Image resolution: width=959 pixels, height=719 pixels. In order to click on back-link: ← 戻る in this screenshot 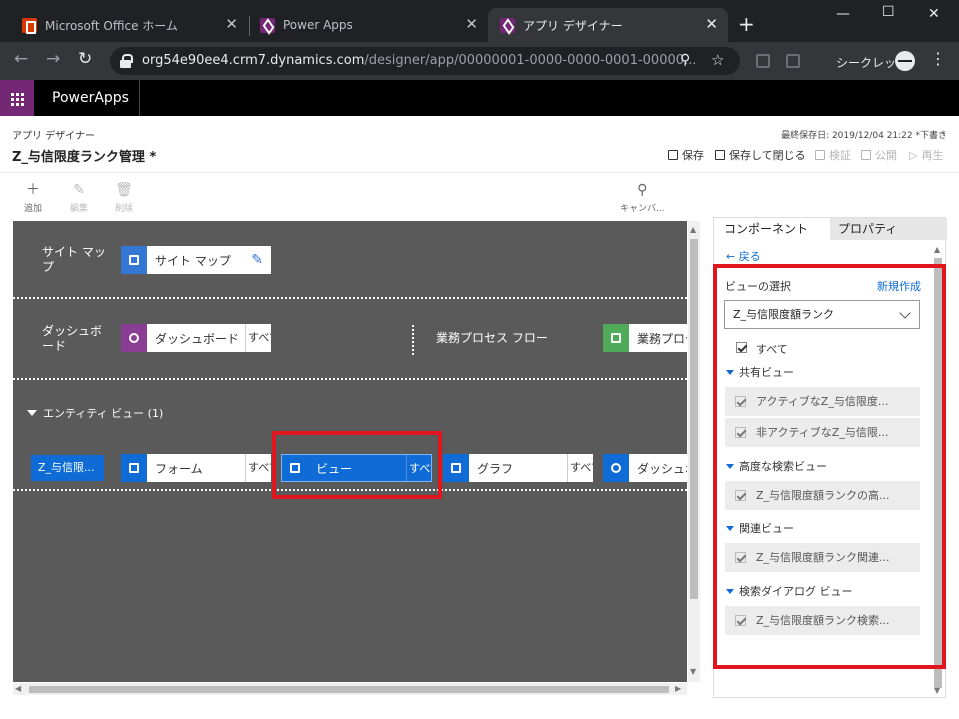, I will do `click(743, 256)`.